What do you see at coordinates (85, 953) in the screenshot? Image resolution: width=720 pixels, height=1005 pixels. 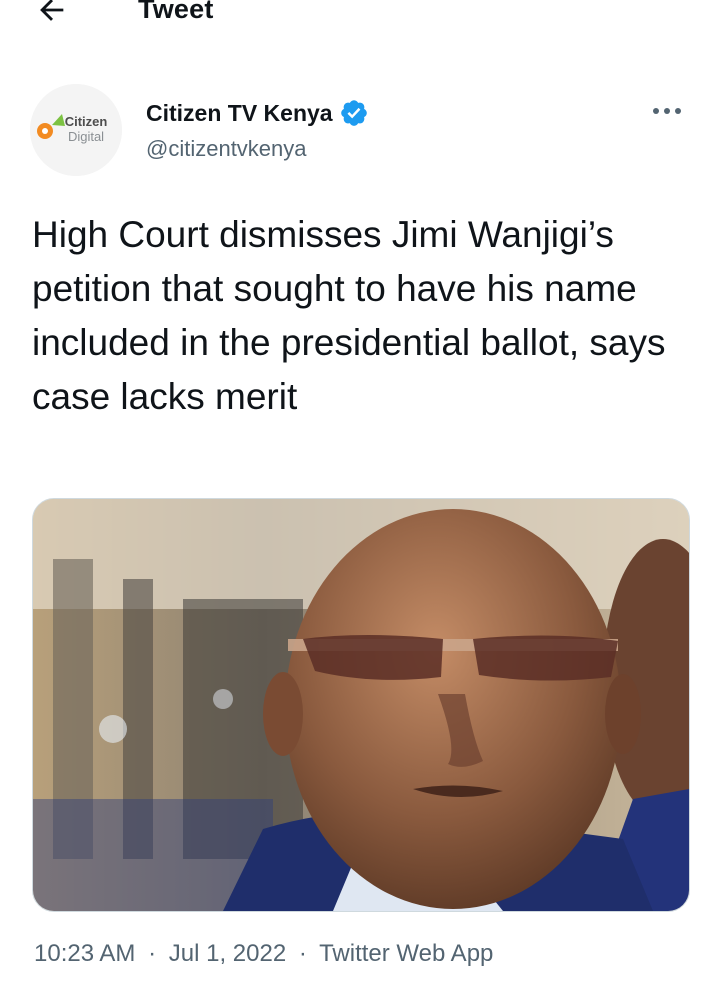 I see `tweet-time: 10:23 AM` at bounding box center [85, 953].